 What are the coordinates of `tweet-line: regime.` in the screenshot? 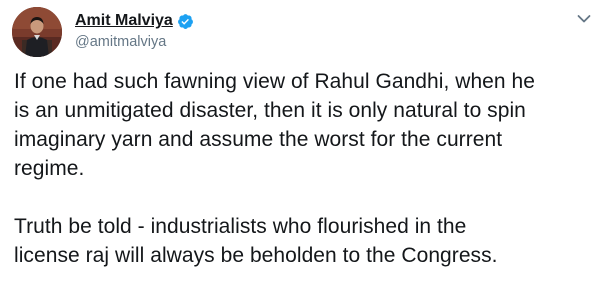 It's located at (49, 168).